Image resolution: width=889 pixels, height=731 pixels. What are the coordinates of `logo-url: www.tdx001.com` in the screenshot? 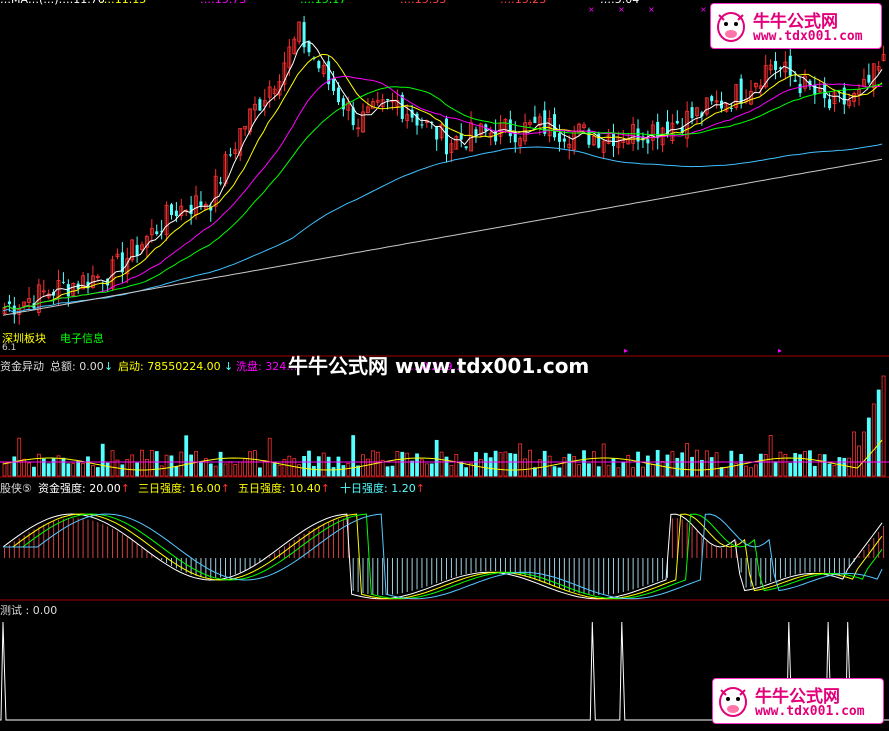 It's located at (810, 711).